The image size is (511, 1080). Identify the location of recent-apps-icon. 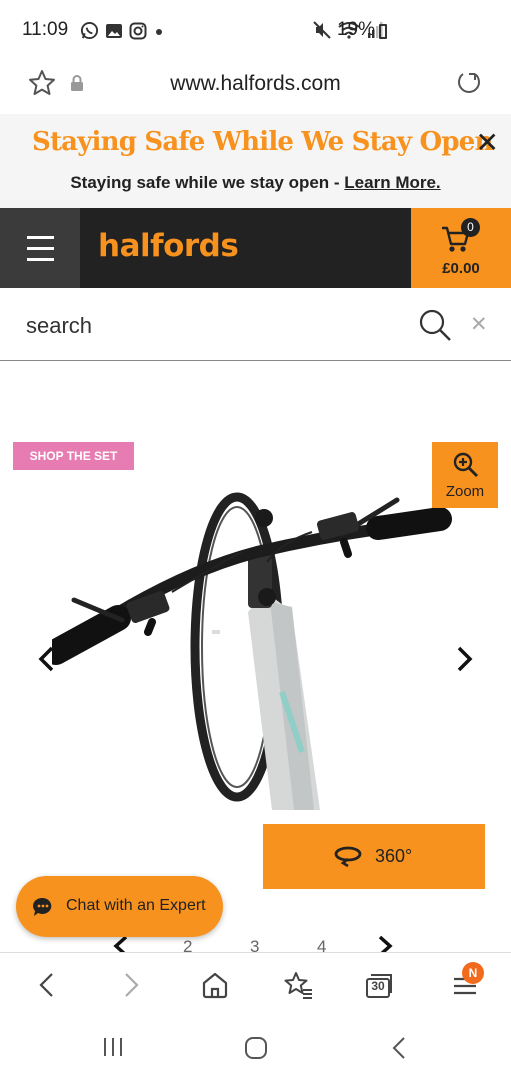
(113, 1047).